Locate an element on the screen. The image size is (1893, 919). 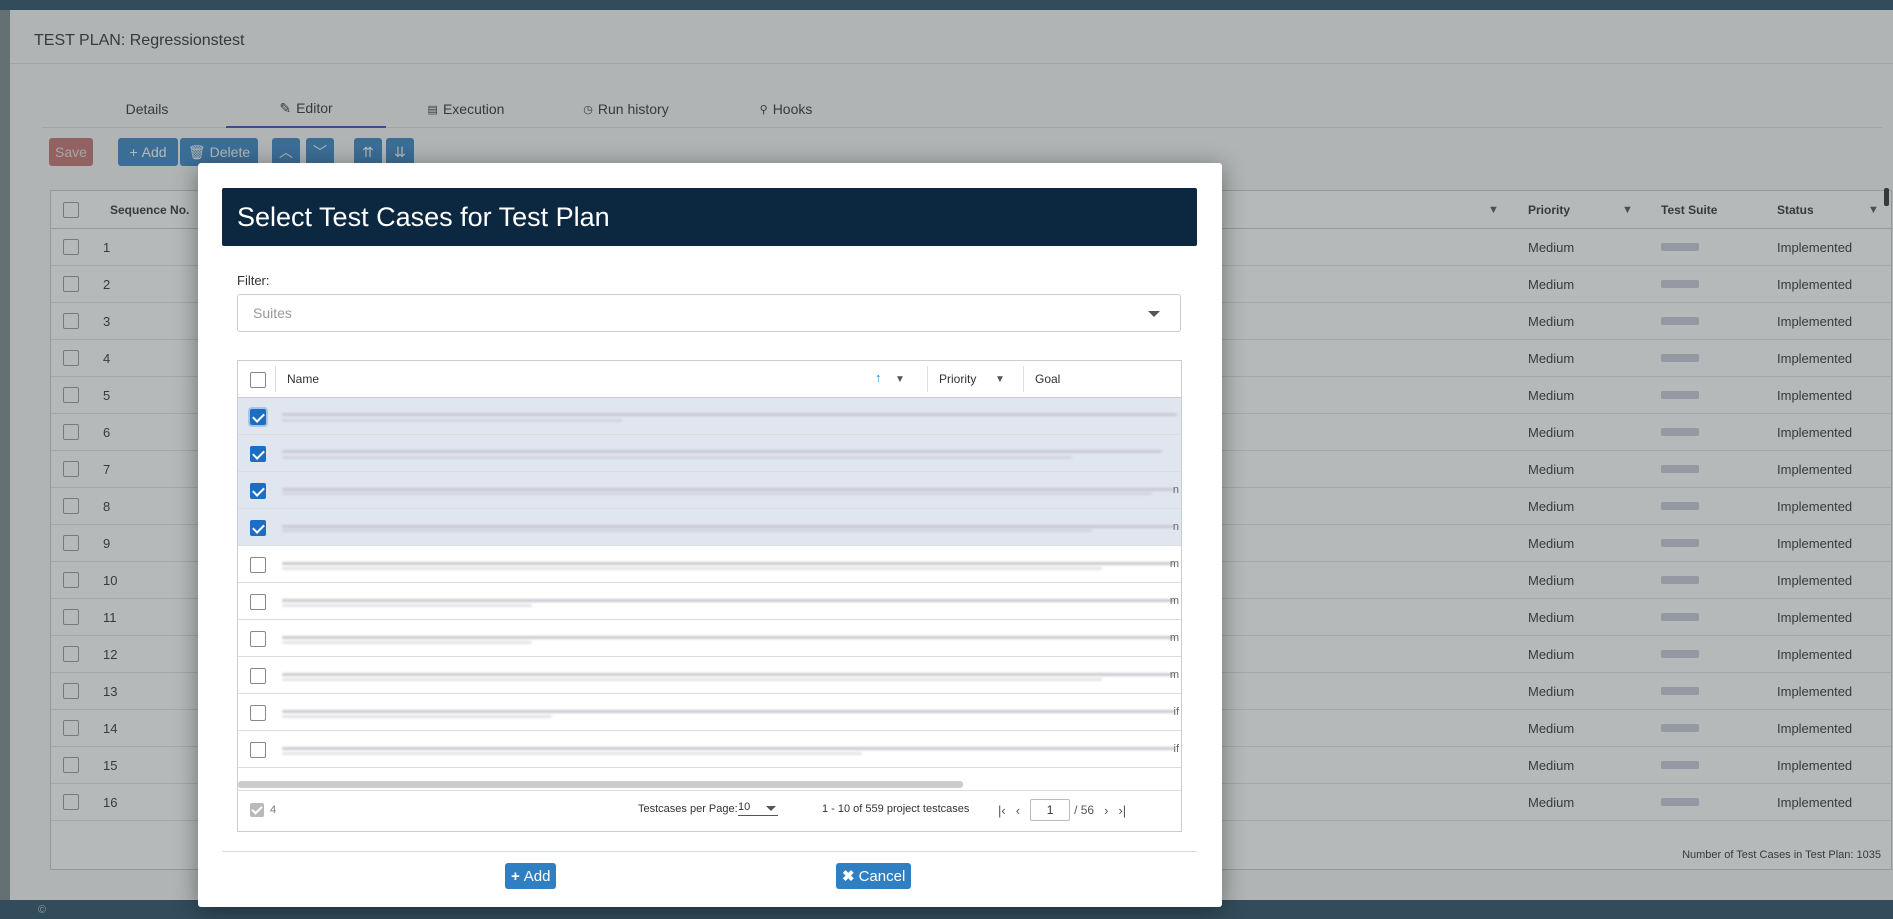
add-button: + Add is located at coordinates (531, 876).